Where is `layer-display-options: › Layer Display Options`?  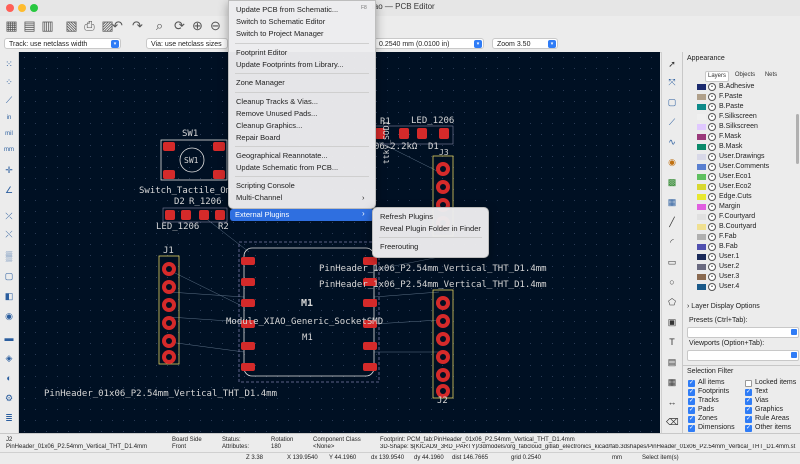
layer-display-options: › Layer Display Options is located at coordinates (723, 306).